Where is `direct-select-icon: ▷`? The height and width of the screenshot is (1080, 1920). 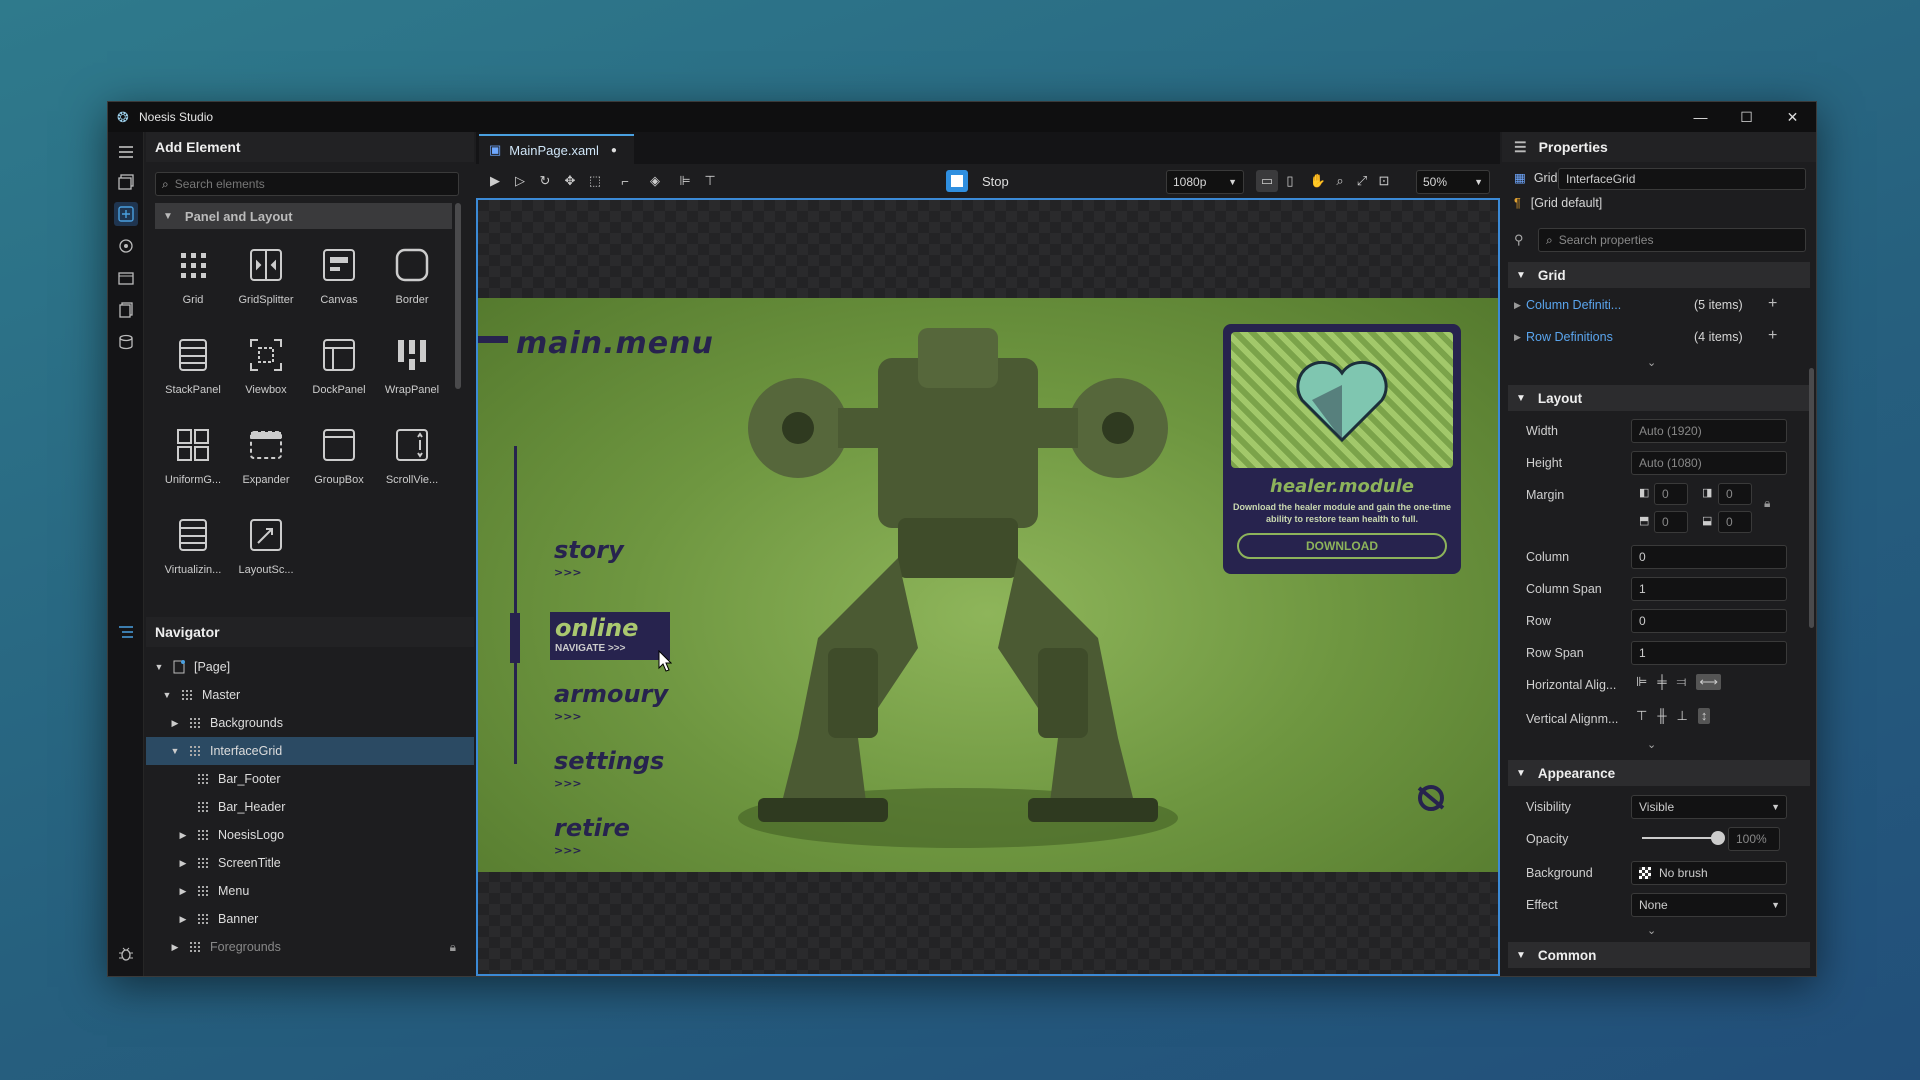
direct-select-icon: ▷ is located at coordinates (520, 181).